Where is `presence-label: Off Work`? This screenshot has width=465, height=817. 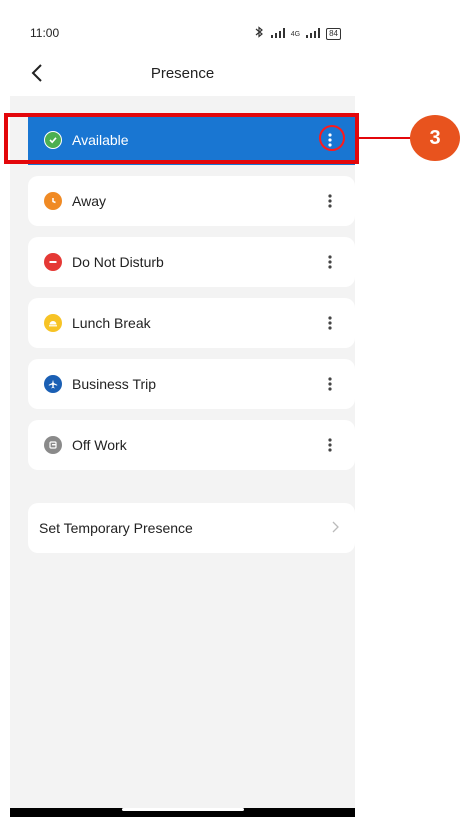 presence-label: Off Work is located at coordinates (99, 445).